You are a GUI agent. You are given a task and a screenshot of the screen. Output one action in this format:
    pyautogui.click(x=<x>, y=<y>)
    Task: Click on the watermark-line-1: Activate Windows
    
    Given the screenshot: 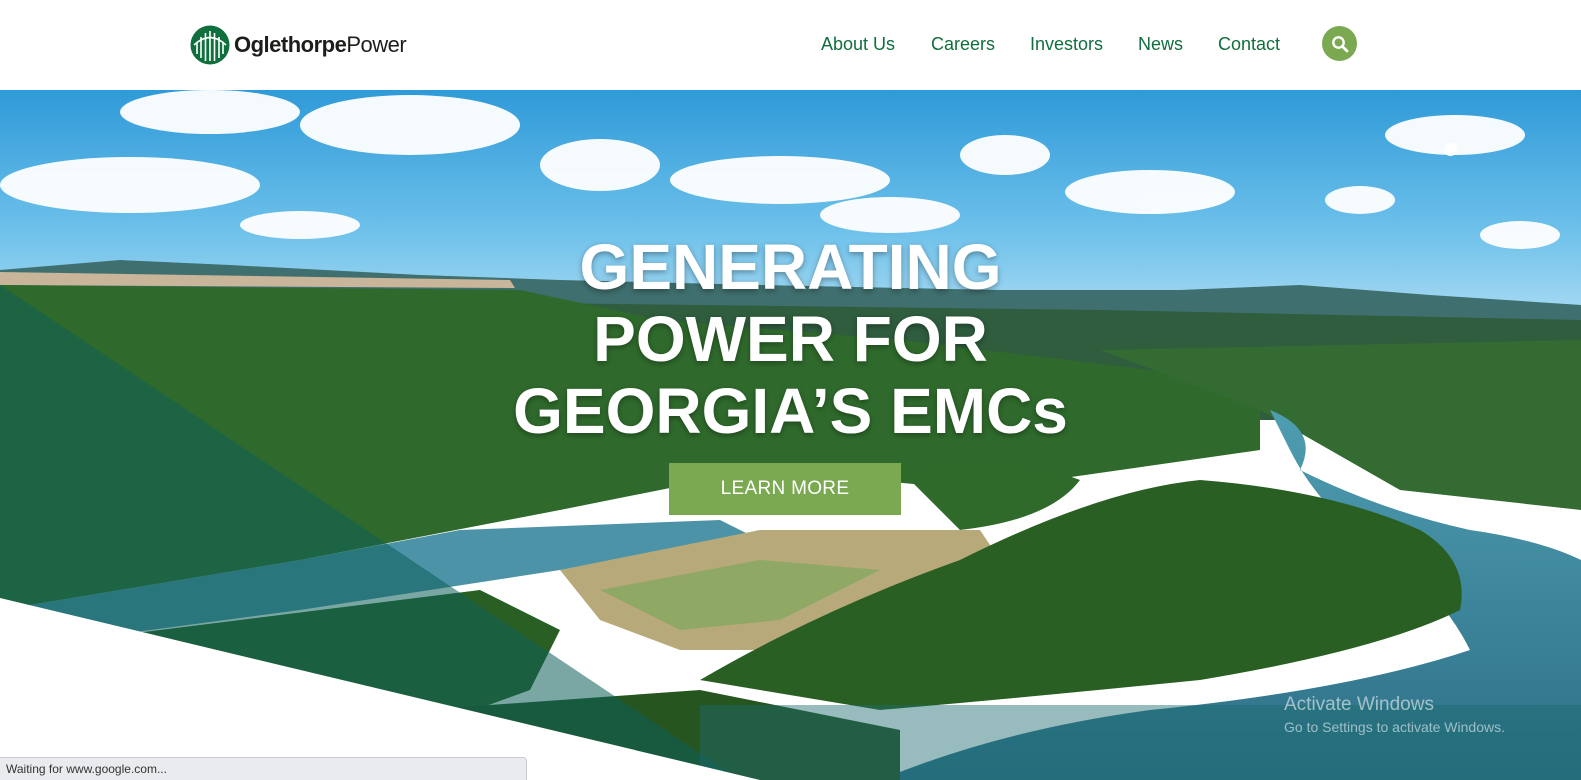 What is the action you would take?
    pyautogui.click(x=1359, y=704)
    